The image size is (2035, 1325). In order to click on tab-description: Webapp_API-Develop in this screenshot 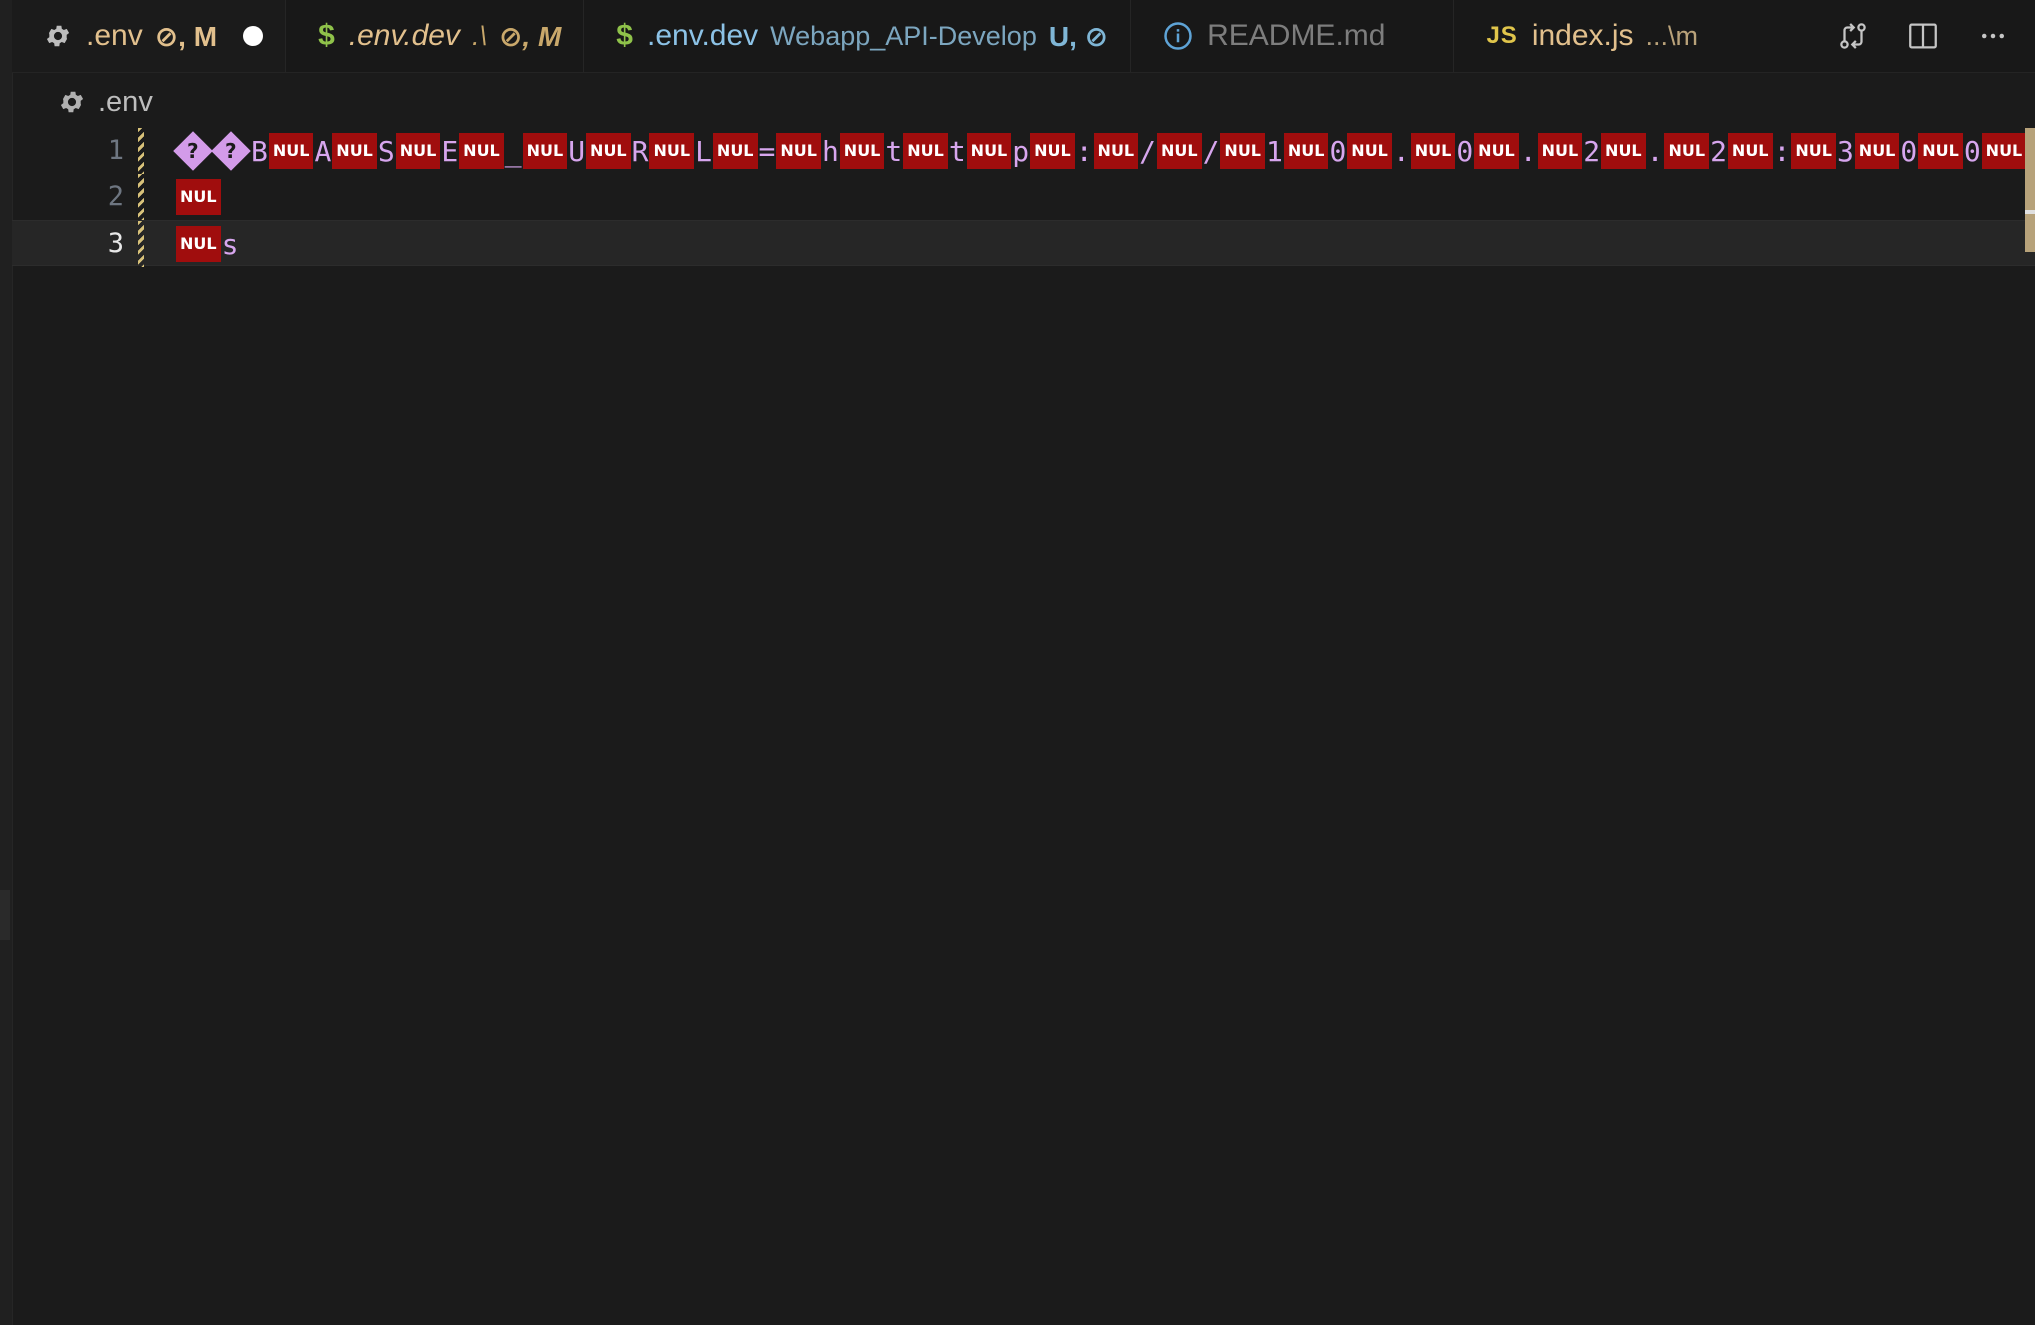, I will do `click(903, 35)`.